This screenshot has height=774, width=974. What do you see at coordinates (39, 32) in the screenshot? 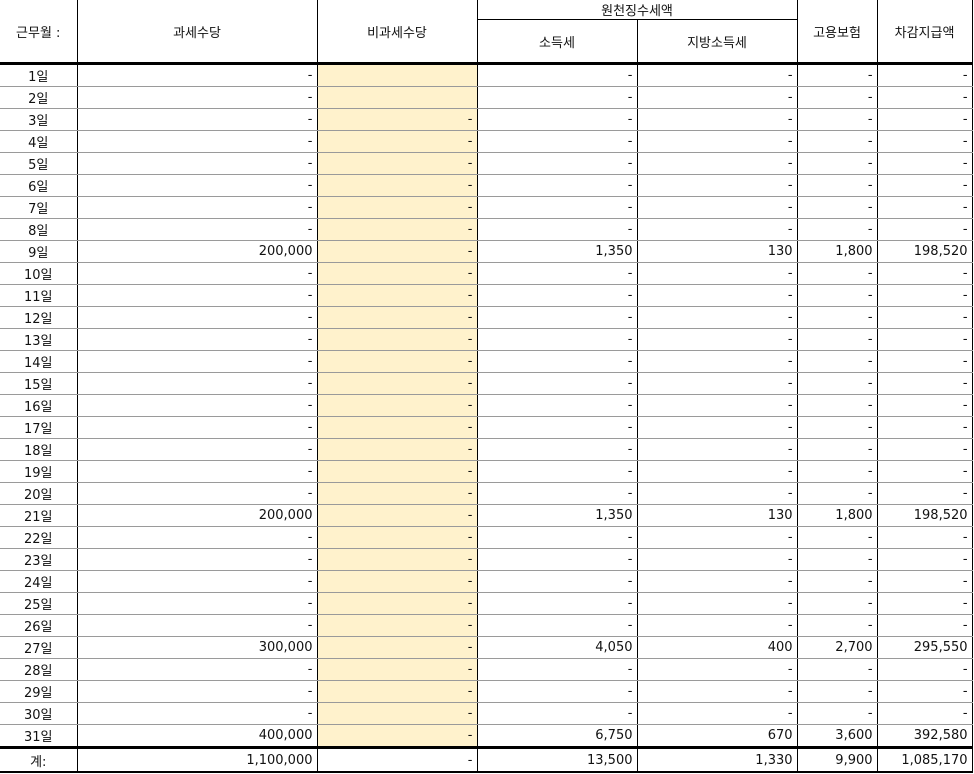
I see `header-month: 근무월 :` at bounding box center [39, 32].